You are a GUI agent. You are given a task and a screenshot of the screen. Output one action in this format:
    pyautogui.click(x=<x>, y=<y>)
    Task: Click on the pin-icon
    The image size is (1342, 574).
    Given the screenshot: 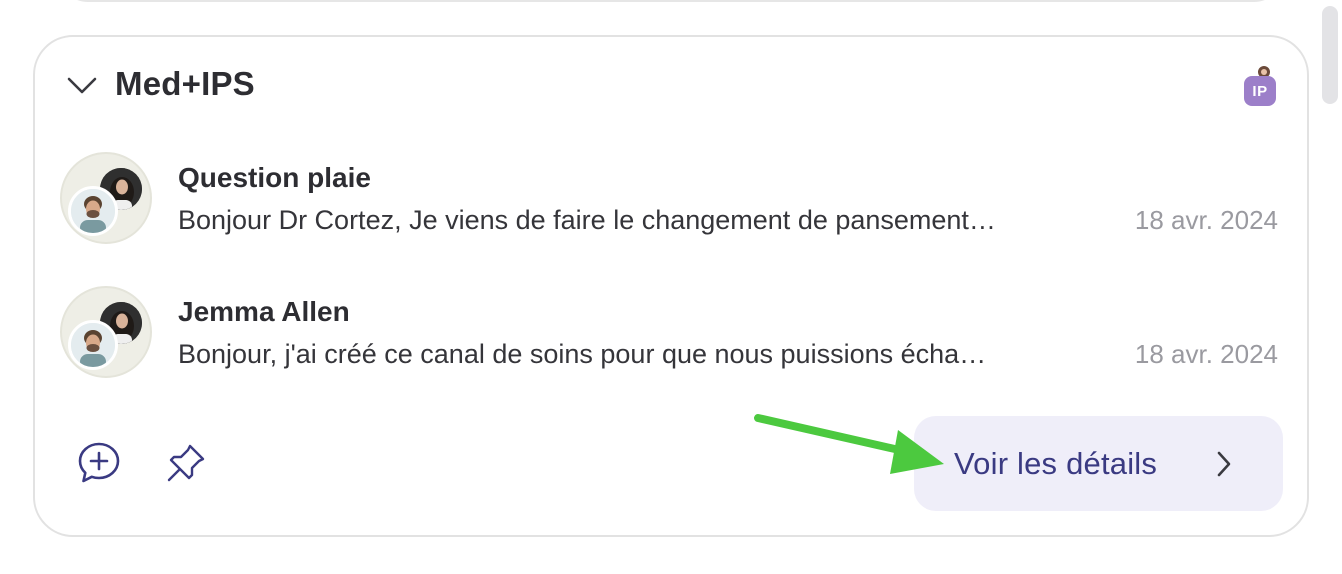 What is the action you would take?
    pyautogui.click(x=186, y=463)
    